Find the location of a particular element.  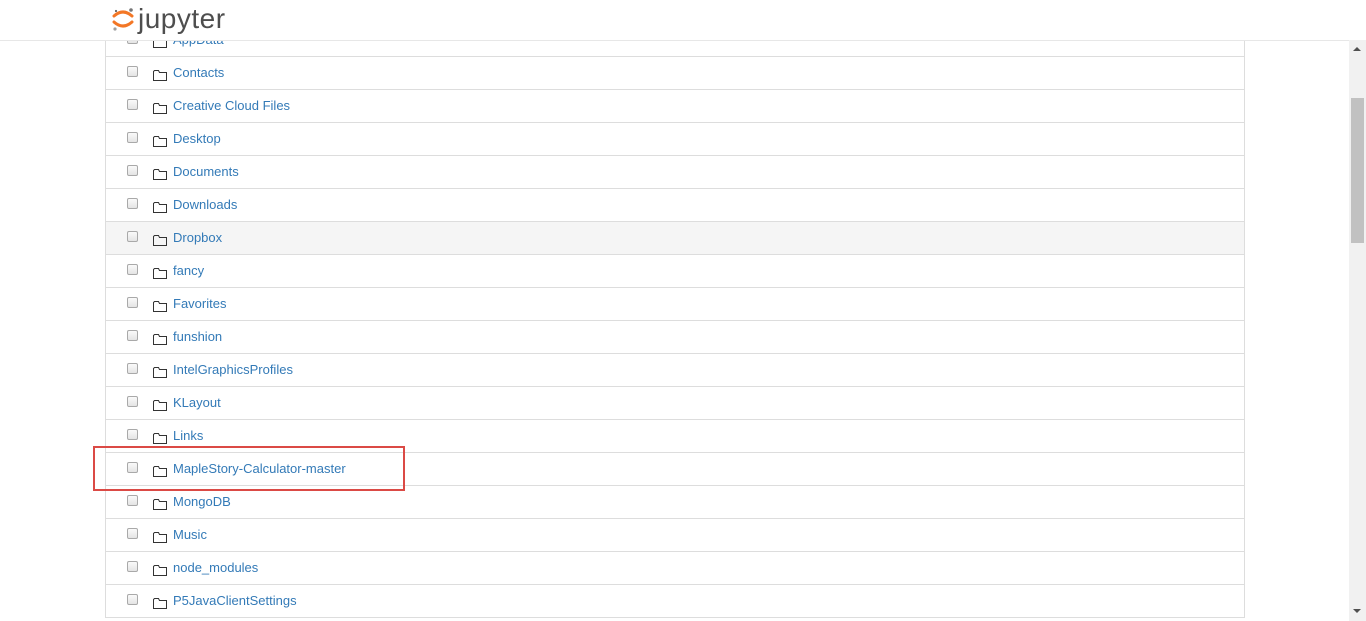

folder-link: Creative Cloud Files is located at coordinates (231, 106).